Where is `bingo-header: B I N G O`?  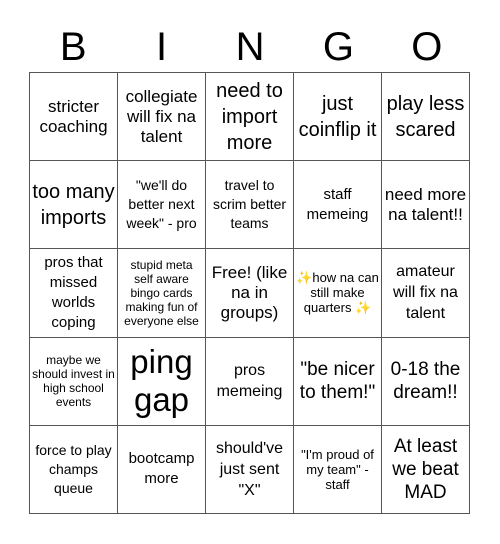
bingo-header: B I N G O is located at coordinates (250, 47).